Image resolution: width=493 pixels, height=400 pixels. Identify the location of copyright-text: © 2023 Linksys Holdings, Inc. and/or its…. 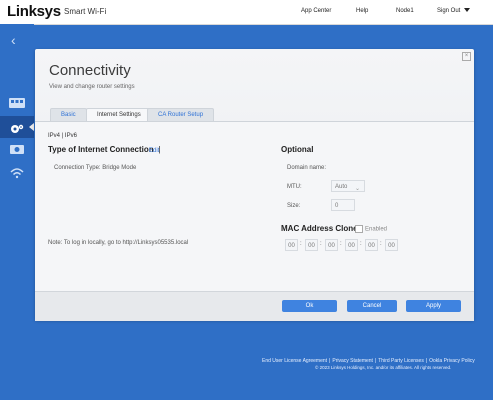
(383, 367).